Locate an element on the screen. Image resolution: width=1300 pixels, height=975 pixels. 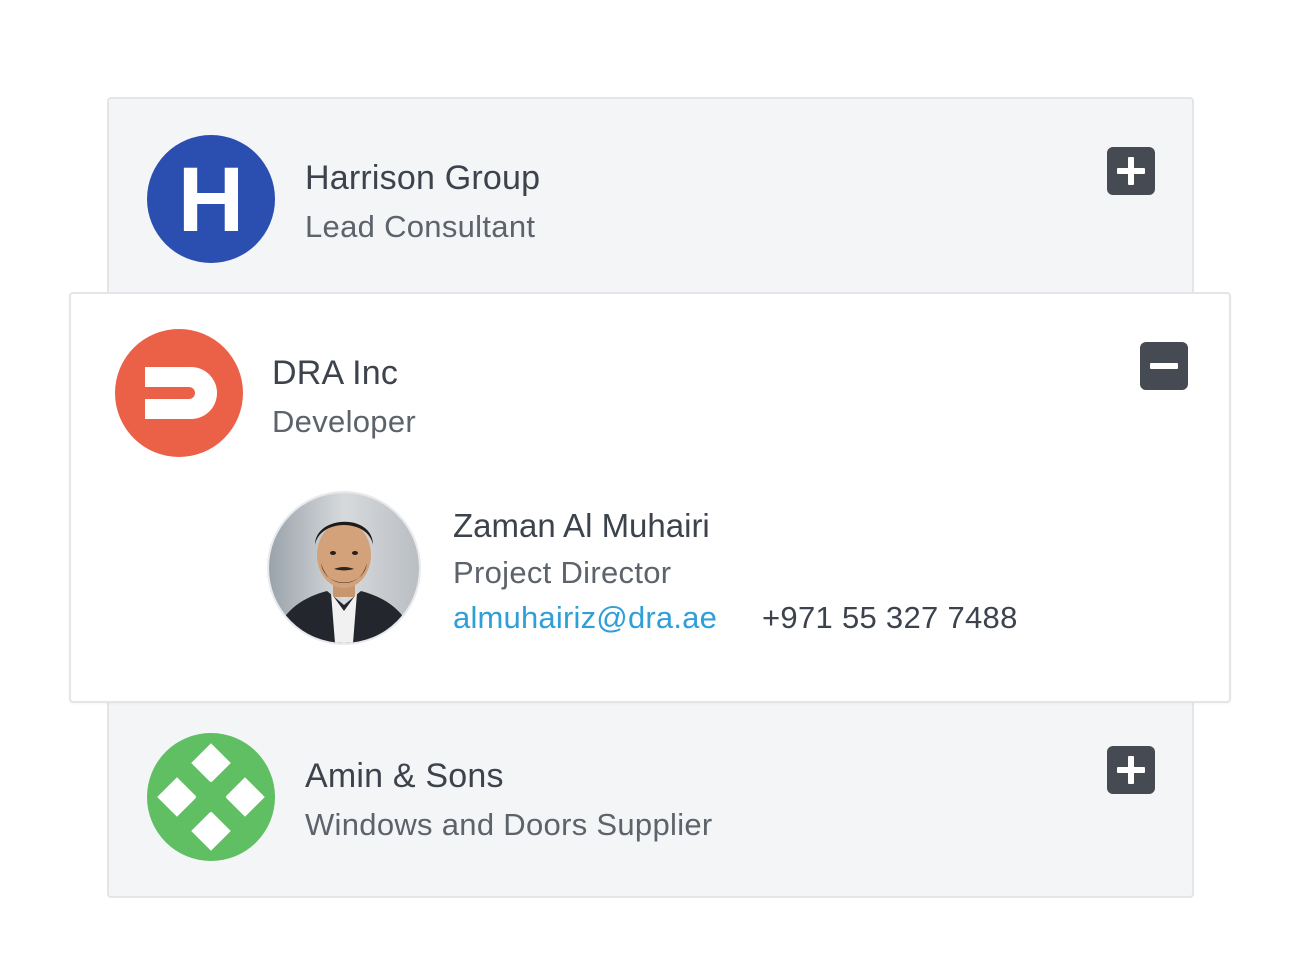
amin-diamond-logo-icon is located at coordinates (211, 797).